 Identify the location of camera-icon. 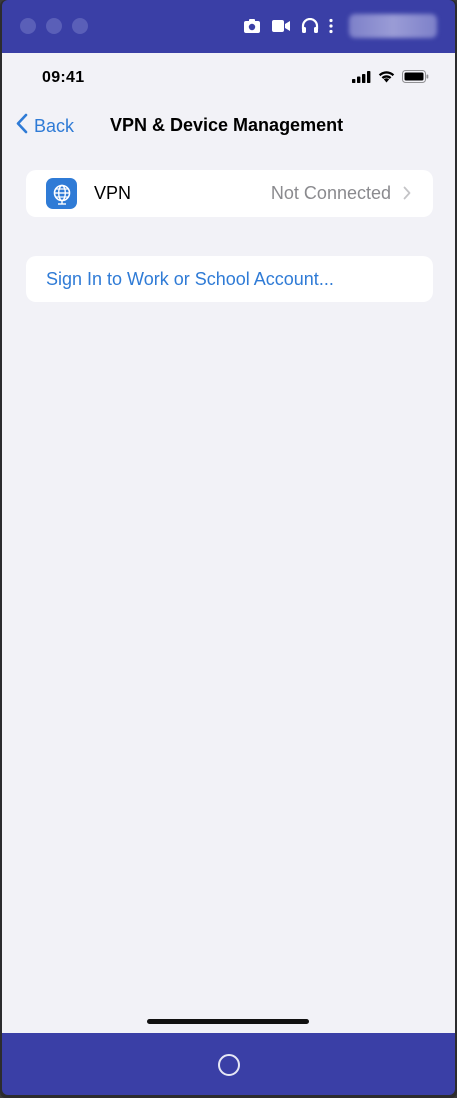
(252, 26).